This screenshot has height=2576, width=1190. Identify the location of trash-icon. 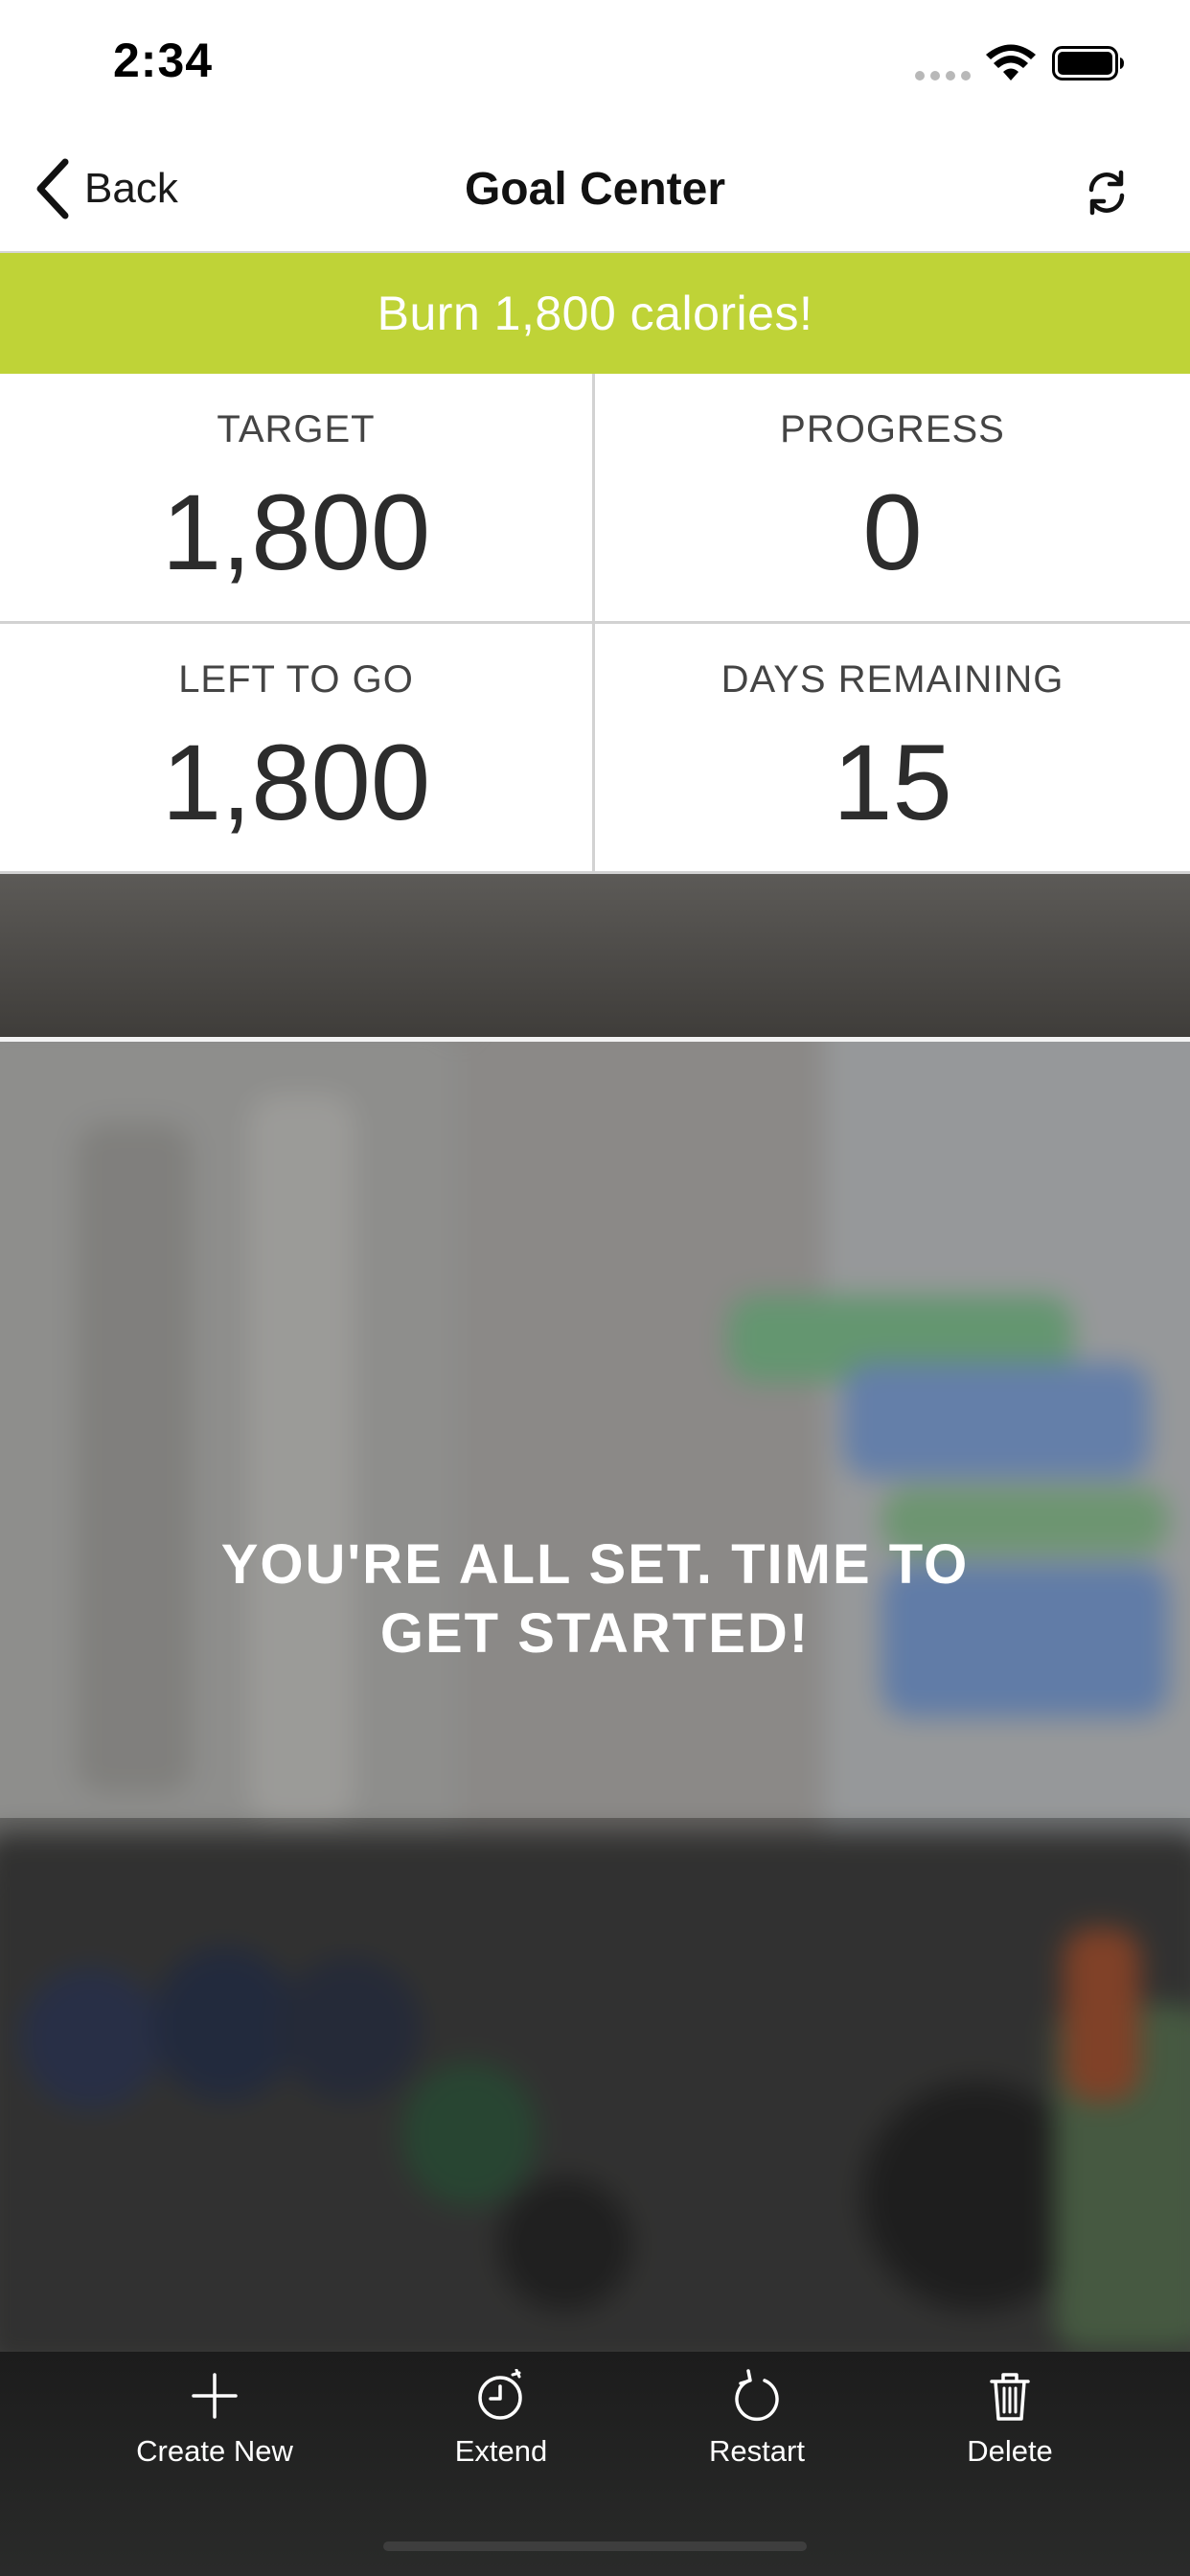
(1010, 2397).